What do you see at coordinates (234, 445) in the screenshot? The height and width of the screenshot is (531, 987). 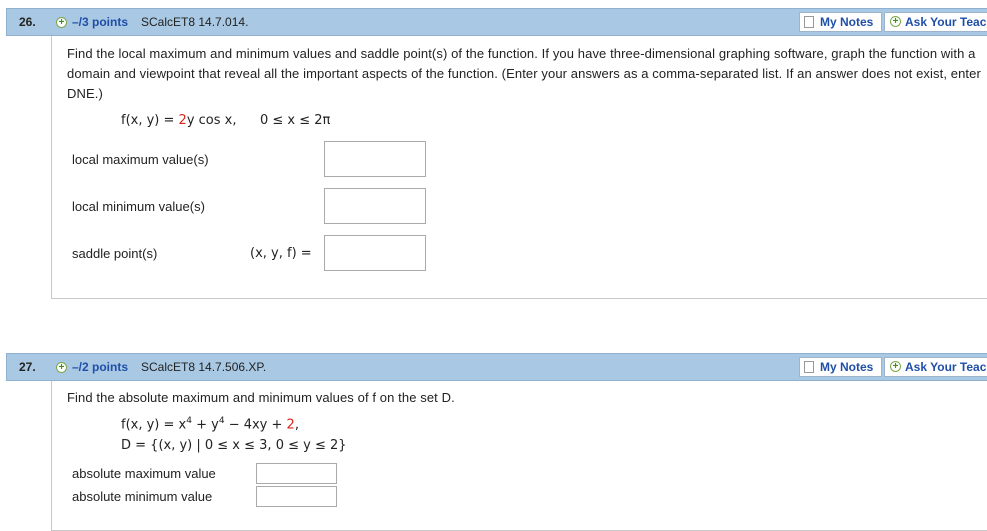 I see `set-definition: D = {(x, y) | 0 ≤ x ≤ 3, 0 ≤ y ≤ 2}` at bounding box center [234, 445].